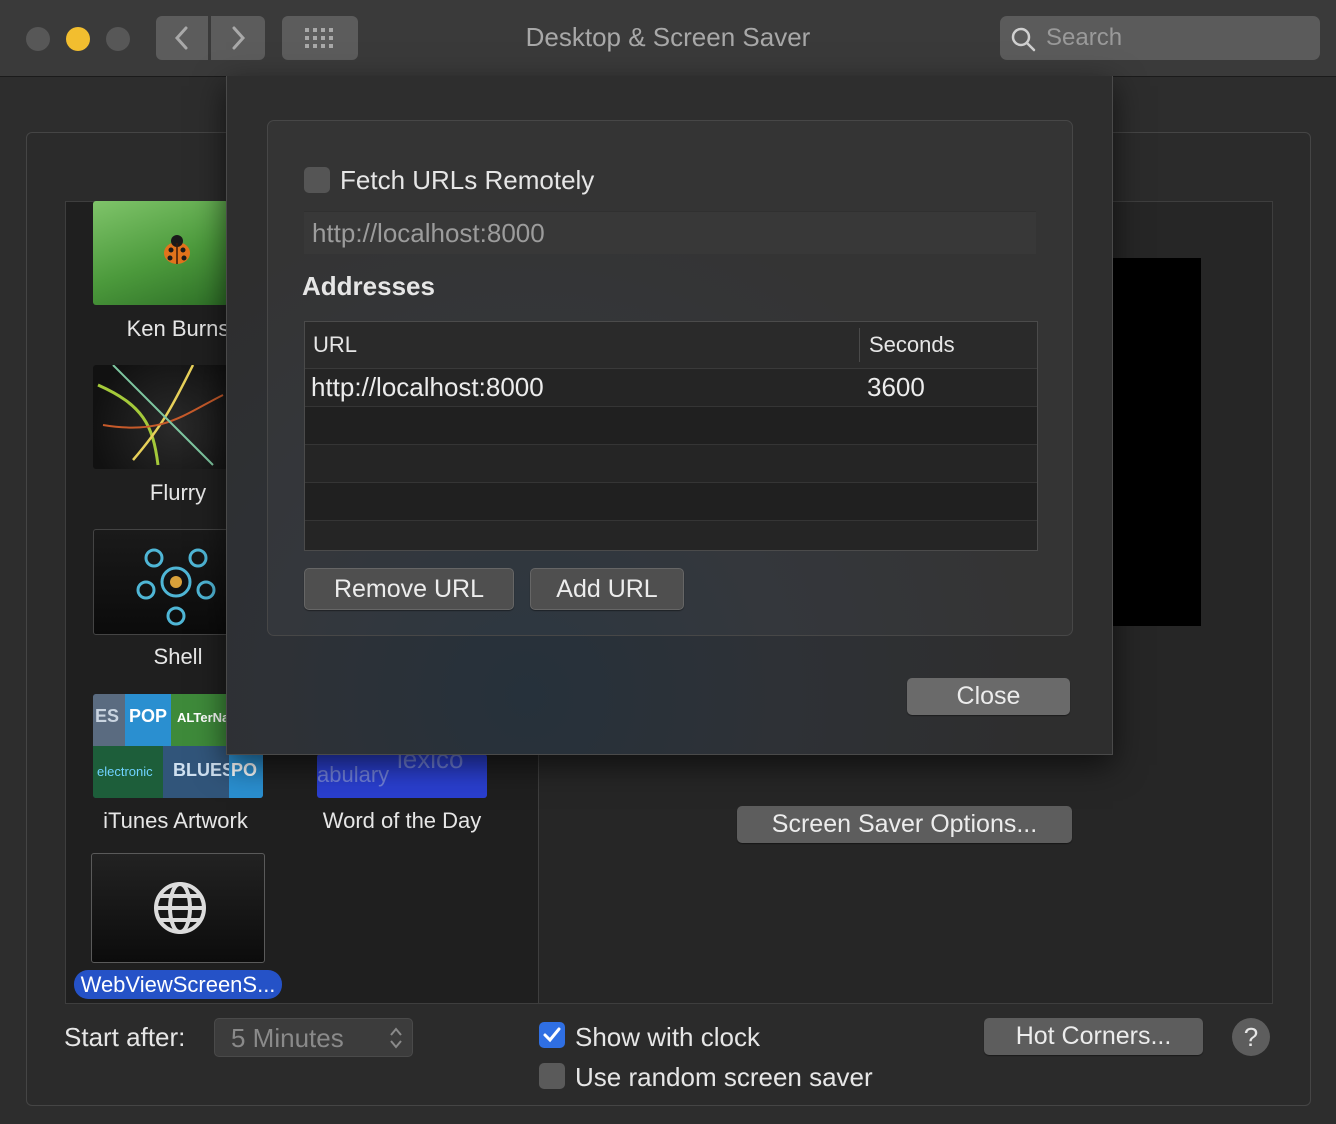  What do you see at coordinates (409, 589) in the screenshot?
I see `remove-url-button: Remove URL` at bounding box center [409, 589].